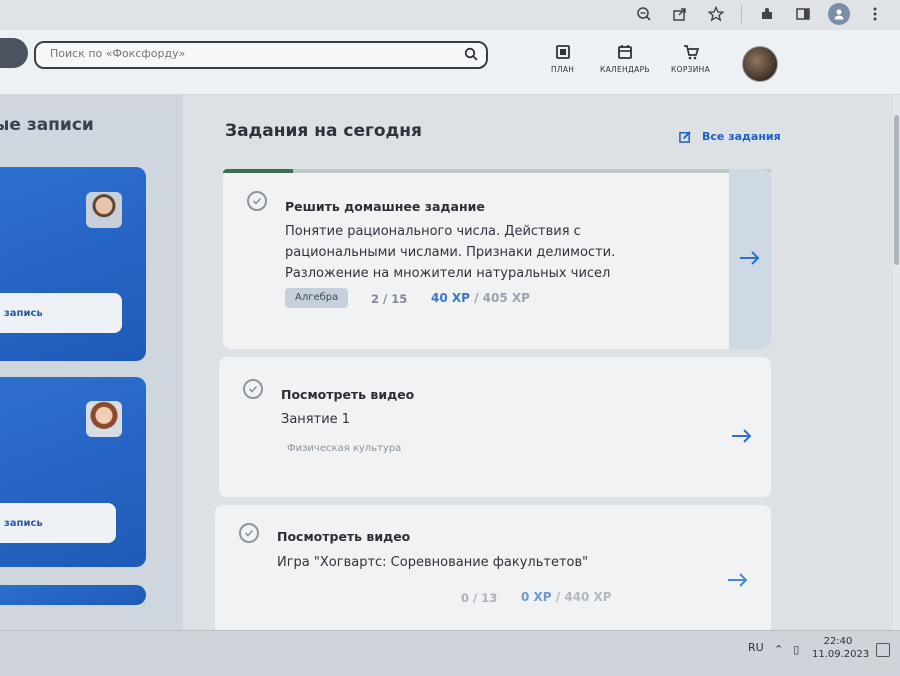 The width and height of the screenshot is (900, 676). What do you see at coordinates (532, 171) in the screenshot?
I see `task-progress-track` at bounding box center [532, 171].